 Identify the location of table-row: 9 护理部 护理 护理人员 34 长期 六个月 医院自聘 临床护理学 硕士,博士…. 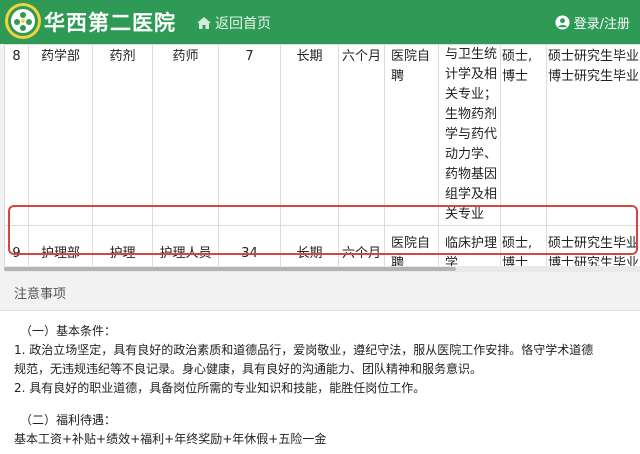
(322, 245).